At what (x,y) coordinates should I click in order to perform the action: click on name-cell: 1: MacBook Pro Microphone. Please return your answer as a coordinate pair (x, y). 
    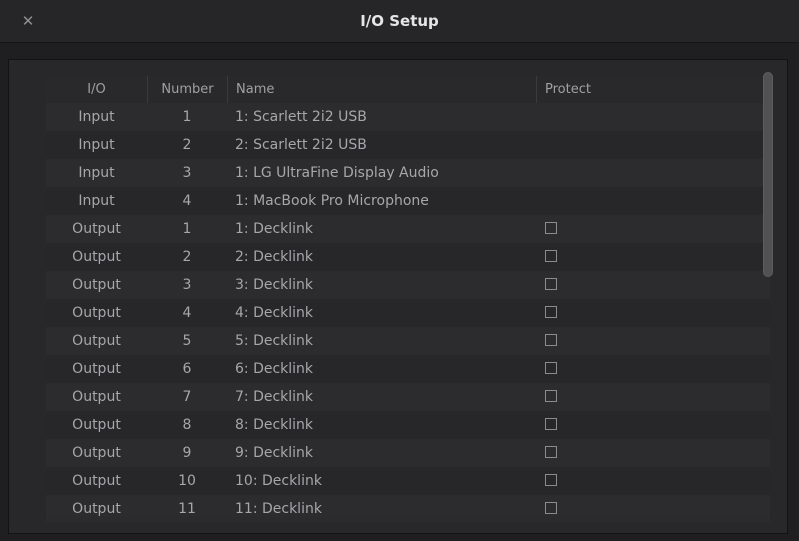
    Looking at the image, I should click on (332, 201).